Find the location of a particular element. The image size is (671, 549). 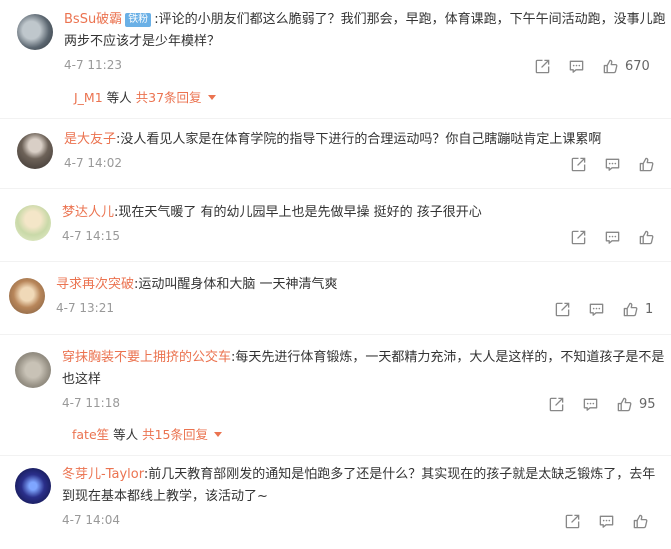

like-button: 670 is located at coordinates (626, 66).